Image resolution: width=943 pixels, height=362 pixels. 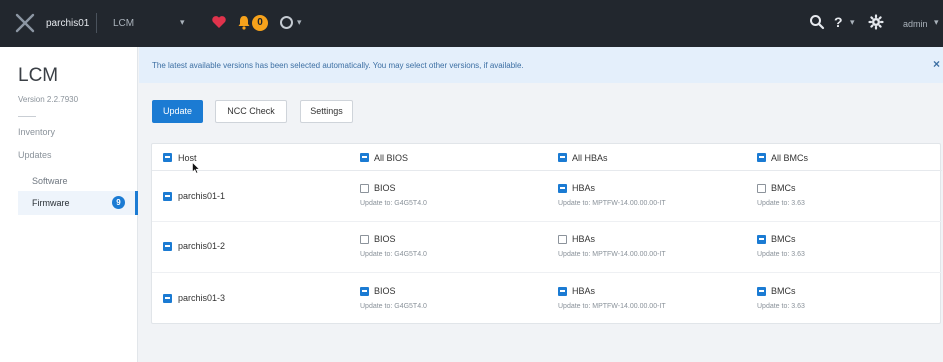 What do you see at coordinates (790, 158) in the screenshot?
I see `column-header-bmcs: All BMCs` at bounding box center [790, 158].